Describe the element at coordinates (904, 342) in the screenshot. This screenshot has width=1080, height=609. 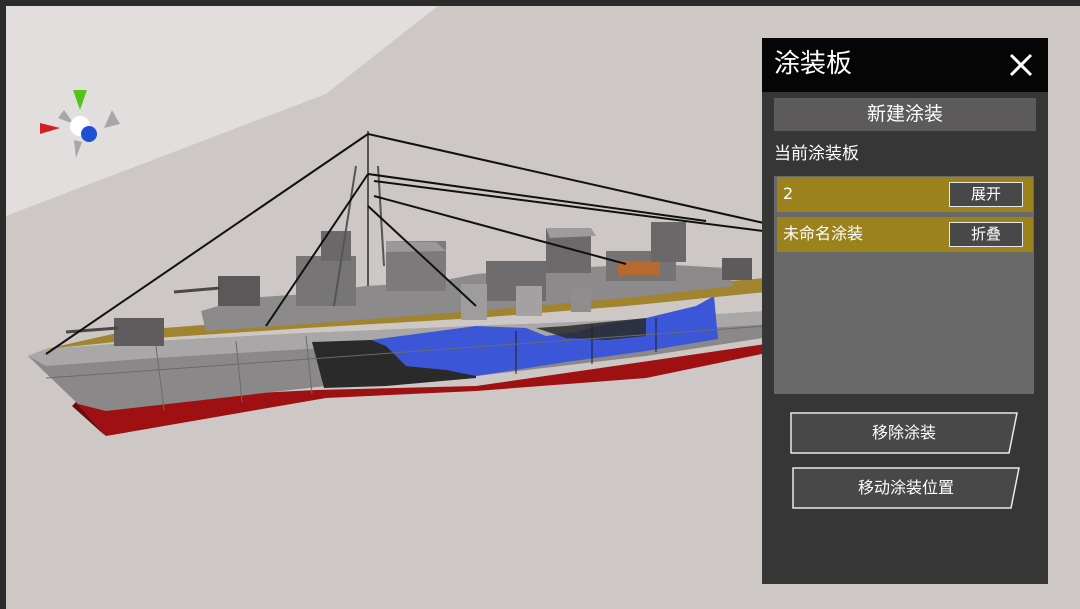
I see `paint-list: 2 展开 未命名涂装 折叠 移除涂装 移动涂装位置` at that location.